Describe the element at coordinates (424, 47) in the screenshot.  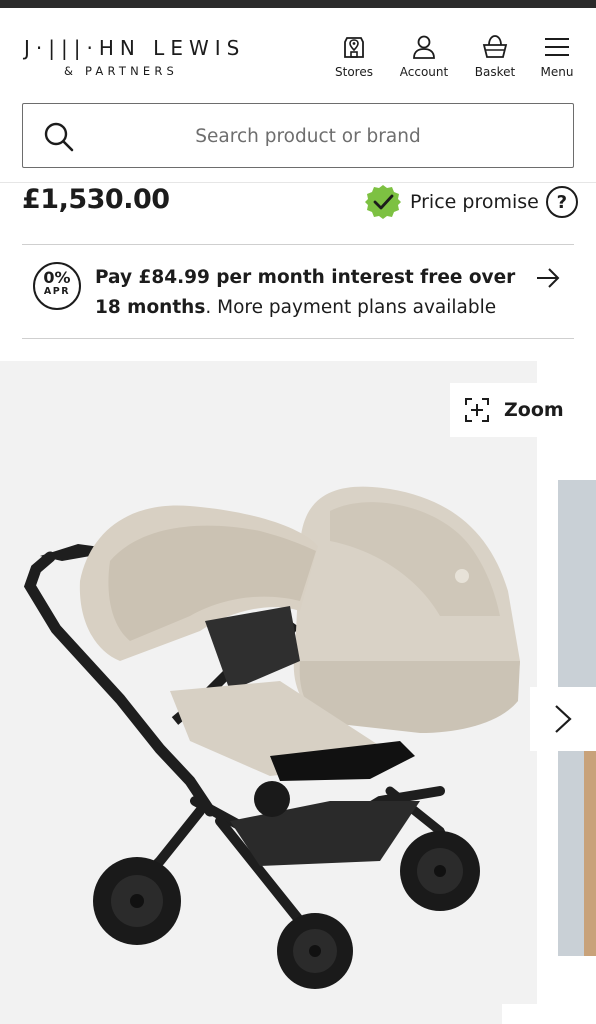
I see `account-icon` at that location.